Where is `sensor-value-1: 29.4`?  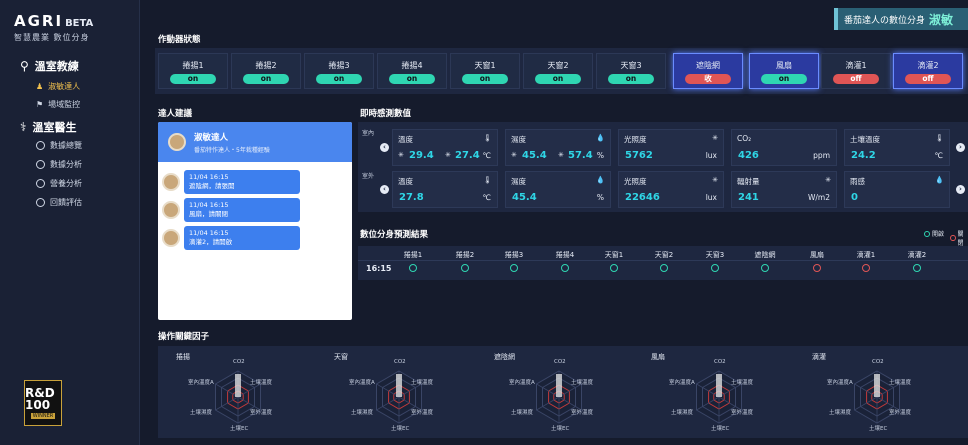 sensor-value-1: 29.4 is located at coordinates (421, 155).